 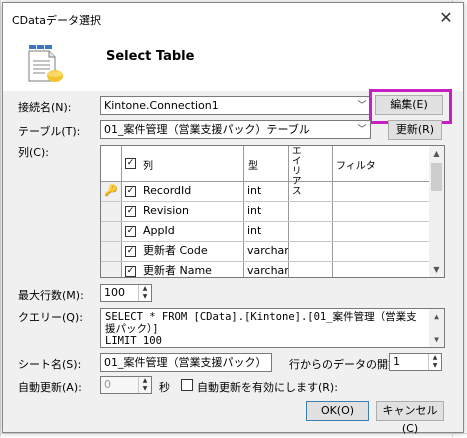 What do you see at coordinates (253, 166) in the screenshot?
I see `type-header-label: 型` at bounding box center [253, 166].